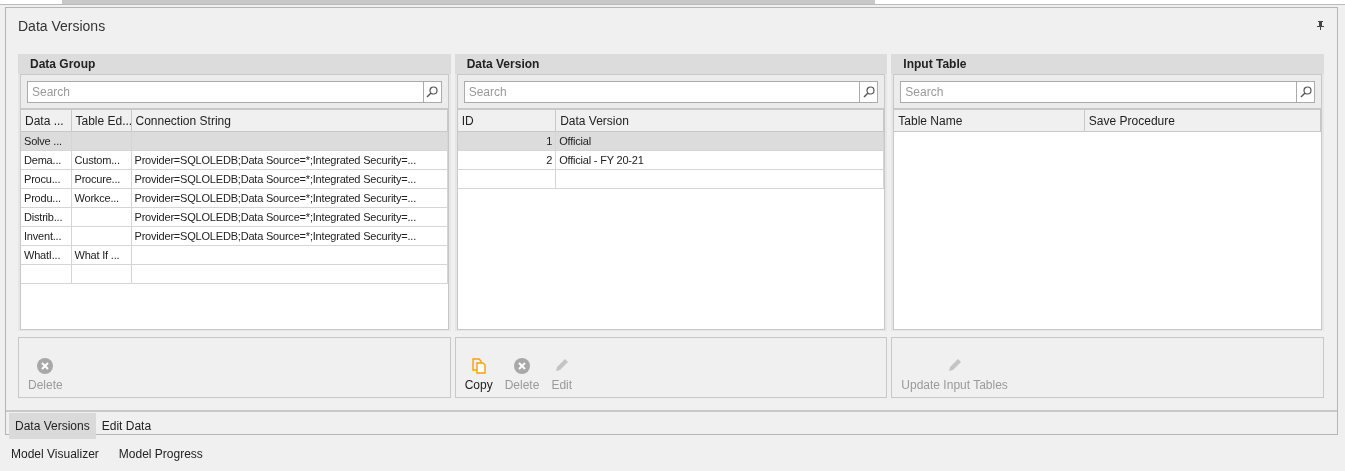  What do you see at coordinates (1202, 121) in the screenshot?
I see `column-header: Save Procedure` at bounding box center [1202, 121].